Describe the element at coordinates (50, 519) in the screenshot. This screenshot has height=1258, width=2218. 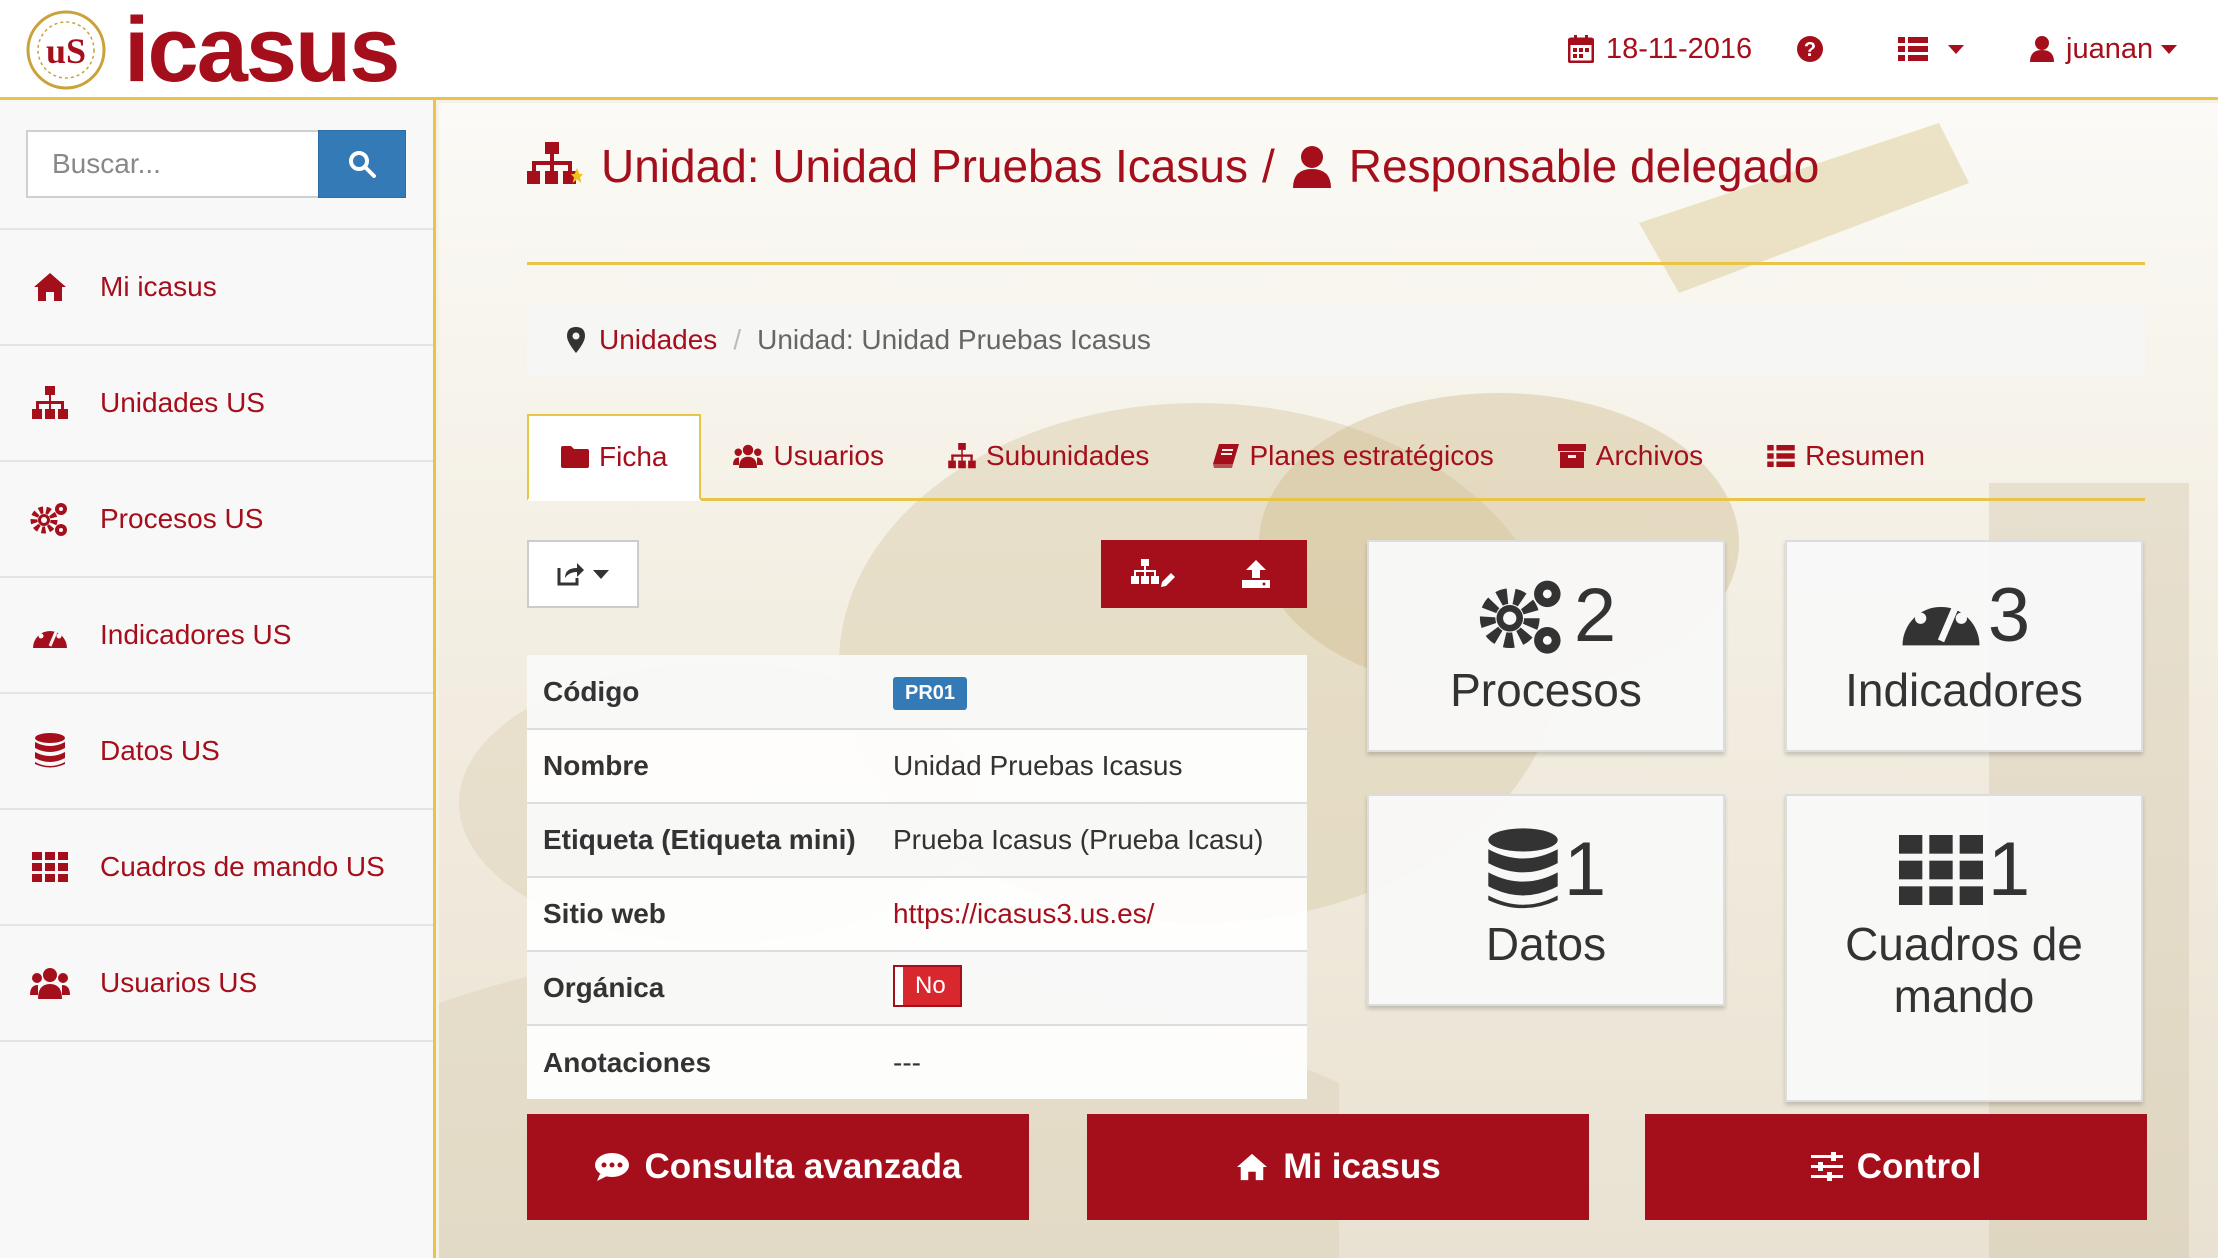
I see `cogs-icon` at that location.